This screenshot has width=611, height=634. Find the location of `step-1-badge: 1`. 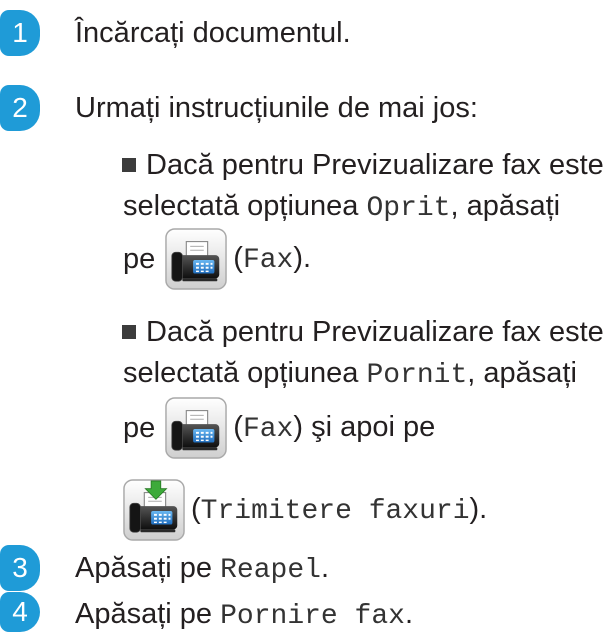

step-1-badge: 1 is located at coordinates (20, 33).